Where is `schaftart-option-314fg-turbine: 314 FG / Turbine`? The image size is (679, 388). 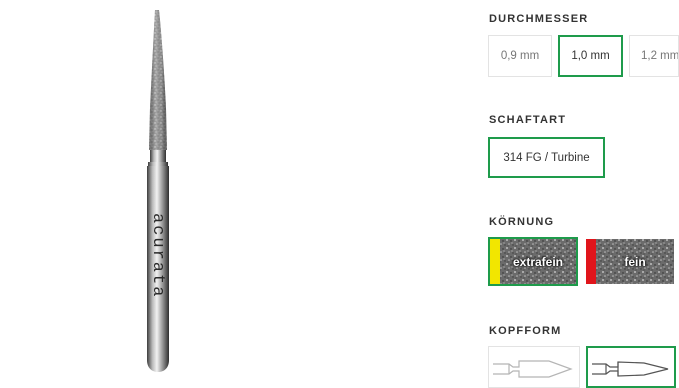 schaftart-option-314fg-turbine: 314 FG / Turbine is located at coordinates (546, 157).